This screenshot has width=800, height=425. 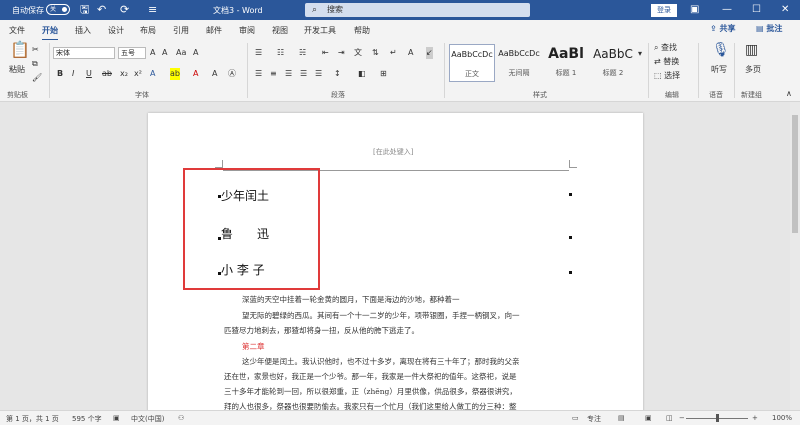 What do you see at coordinates (303, 74) in the screenshot?
I see `justify-icon: ☰` at bounding box center [303, 74].